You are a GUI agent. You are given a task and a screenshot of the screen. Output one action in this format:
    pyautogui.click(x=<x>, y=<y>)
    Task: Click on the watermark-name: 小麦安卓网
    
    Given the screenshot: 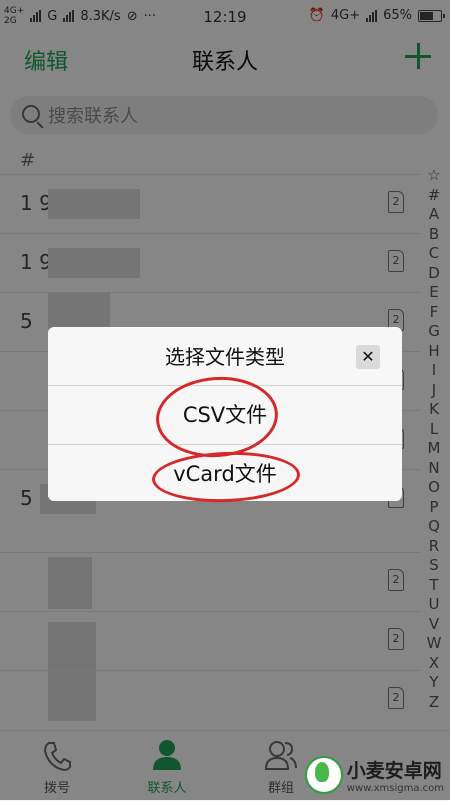 What is the action you would take?
    pyautogui.click(x=394, y=771)
    